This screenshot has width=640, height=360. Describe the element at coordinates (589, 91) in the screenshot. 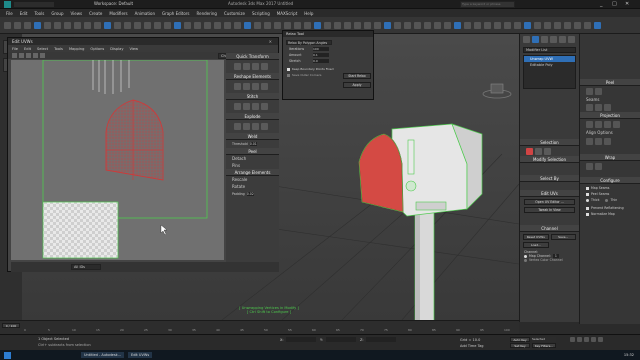

I see `quick-peel-icon` at that location.